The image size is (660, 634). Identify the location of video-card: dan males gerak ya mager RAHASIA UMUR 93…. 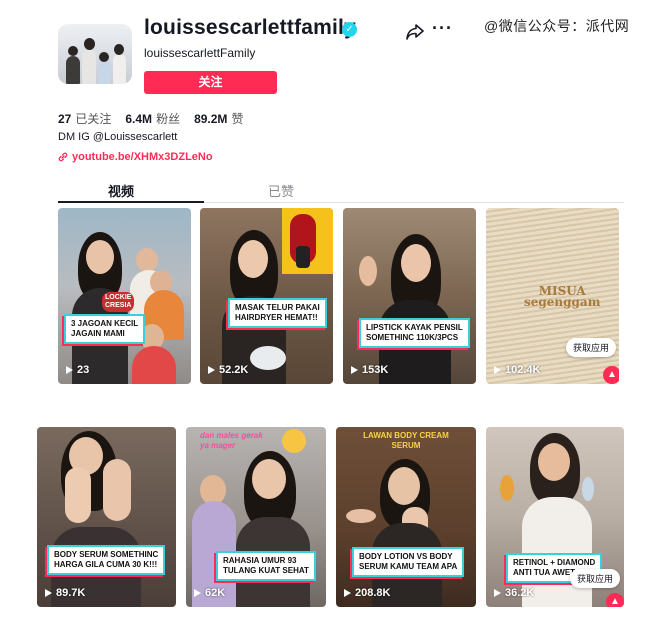
(256, 517).